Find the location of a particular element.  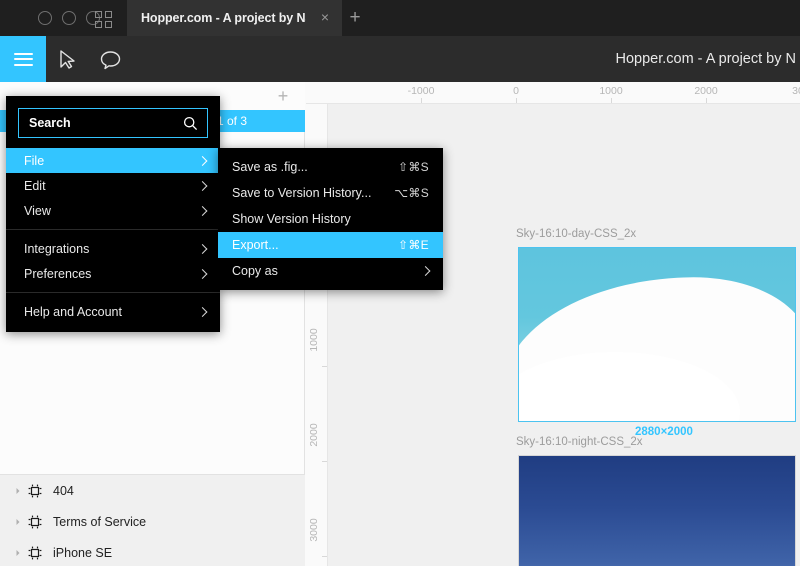

layers-panel: 404 Terms of Service iPhone SE is located at coordinates (152, 520).